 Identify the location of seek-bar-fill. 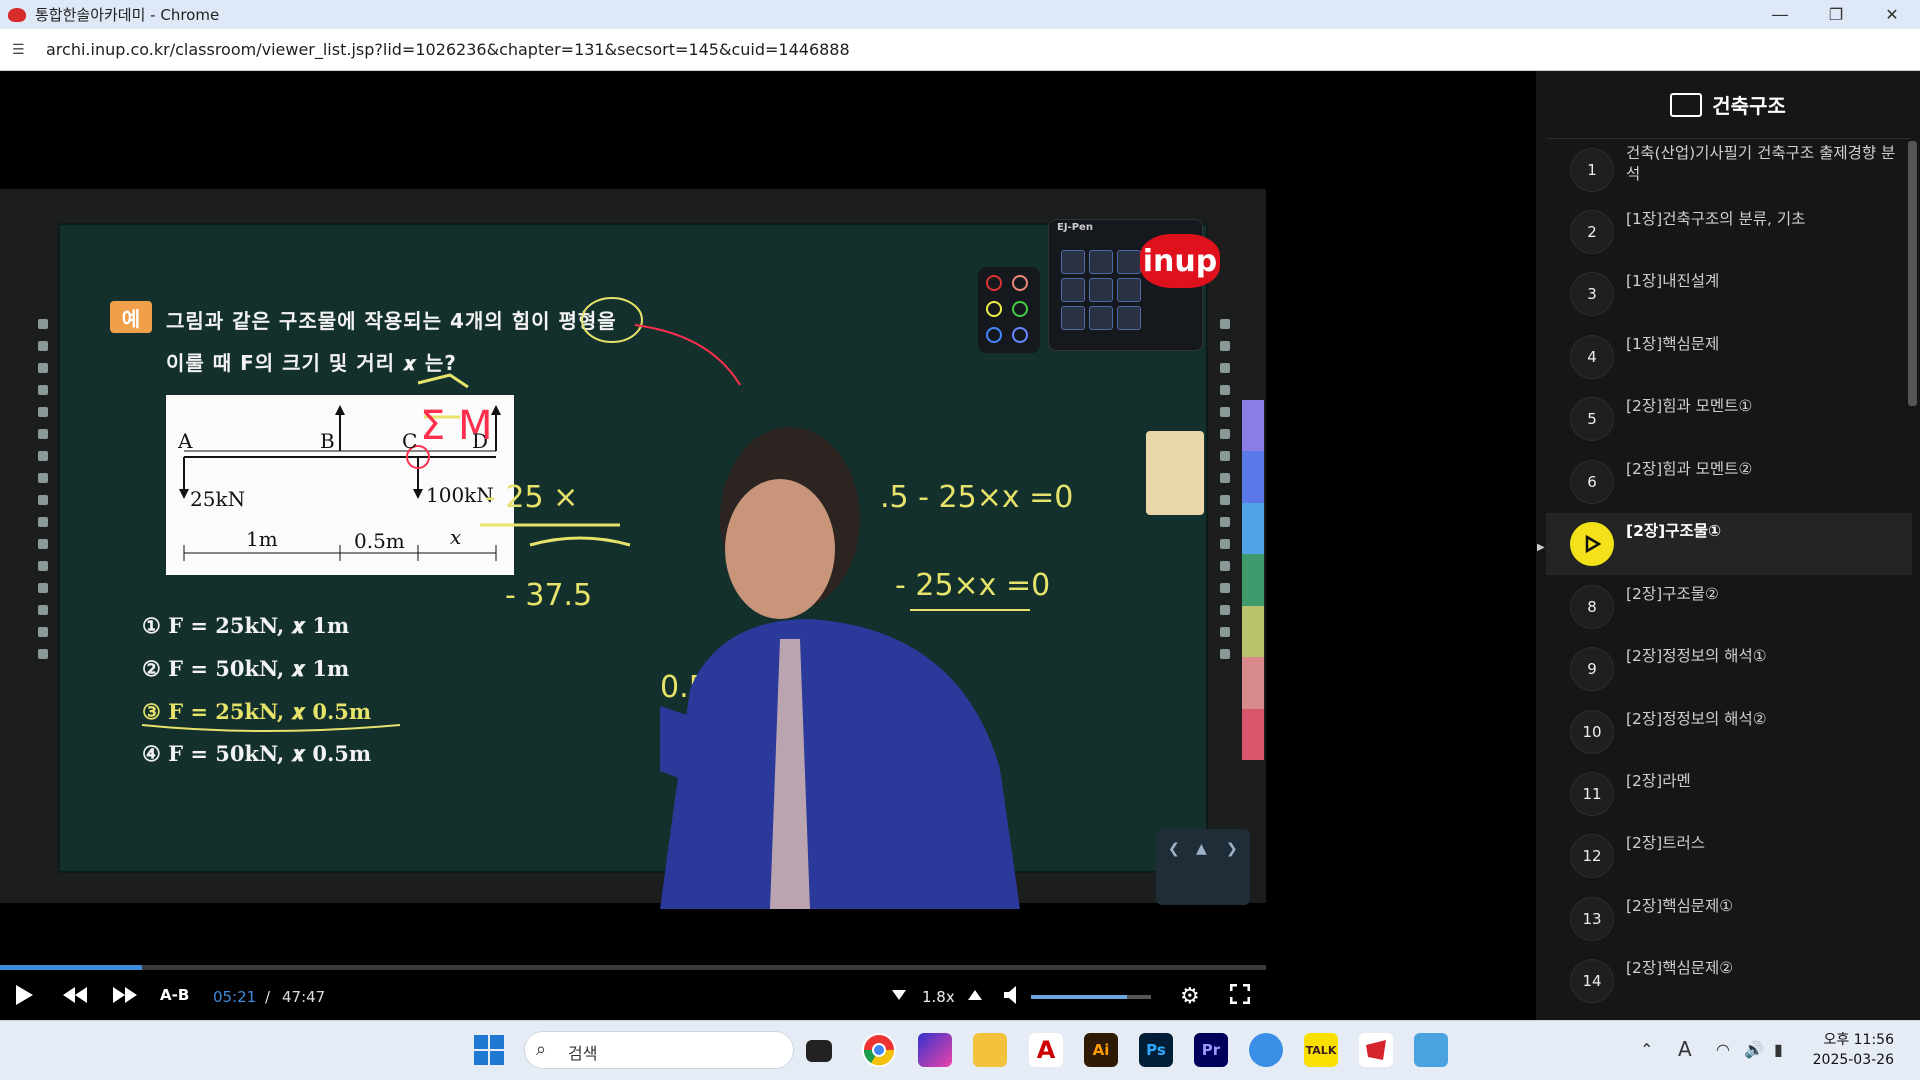
(71, 967).